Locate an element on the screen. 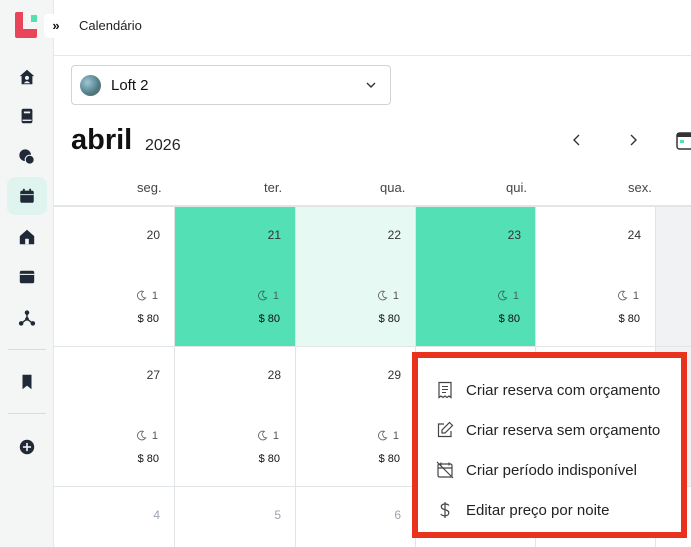 Image resolution: width=691 pixels, height=547 pixels. day-number: 27 is located at coordinates (153, 375).